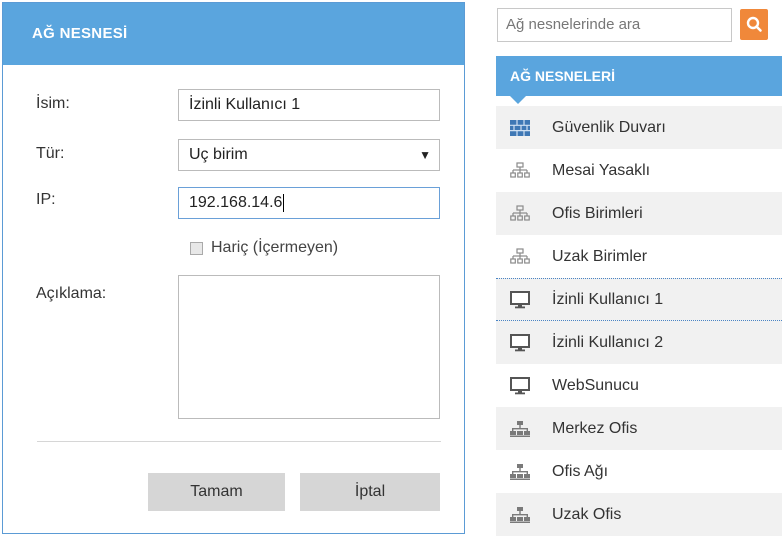  Describe the element at coordinates (309, 155) in the screenshot. I see `type-select: Uç birim ▼` at that location.